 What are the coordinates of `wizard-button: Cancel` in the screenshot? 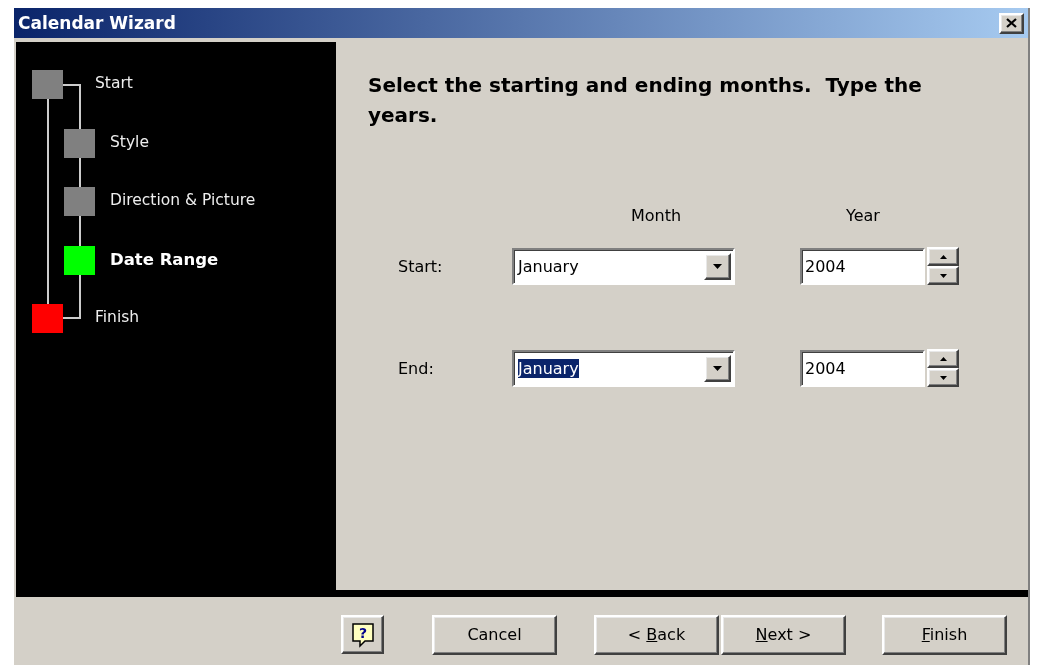 It's located at (494, 634).